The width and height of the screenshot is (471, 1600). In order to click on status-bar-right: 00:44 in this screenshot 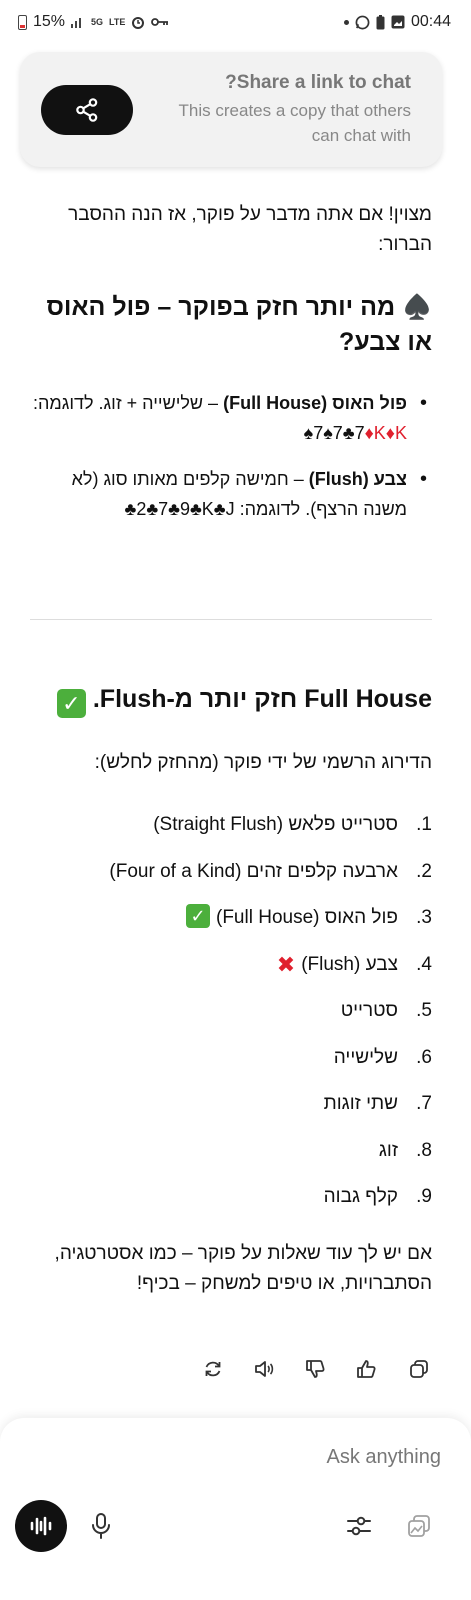, I will do `click(397, 22)`.